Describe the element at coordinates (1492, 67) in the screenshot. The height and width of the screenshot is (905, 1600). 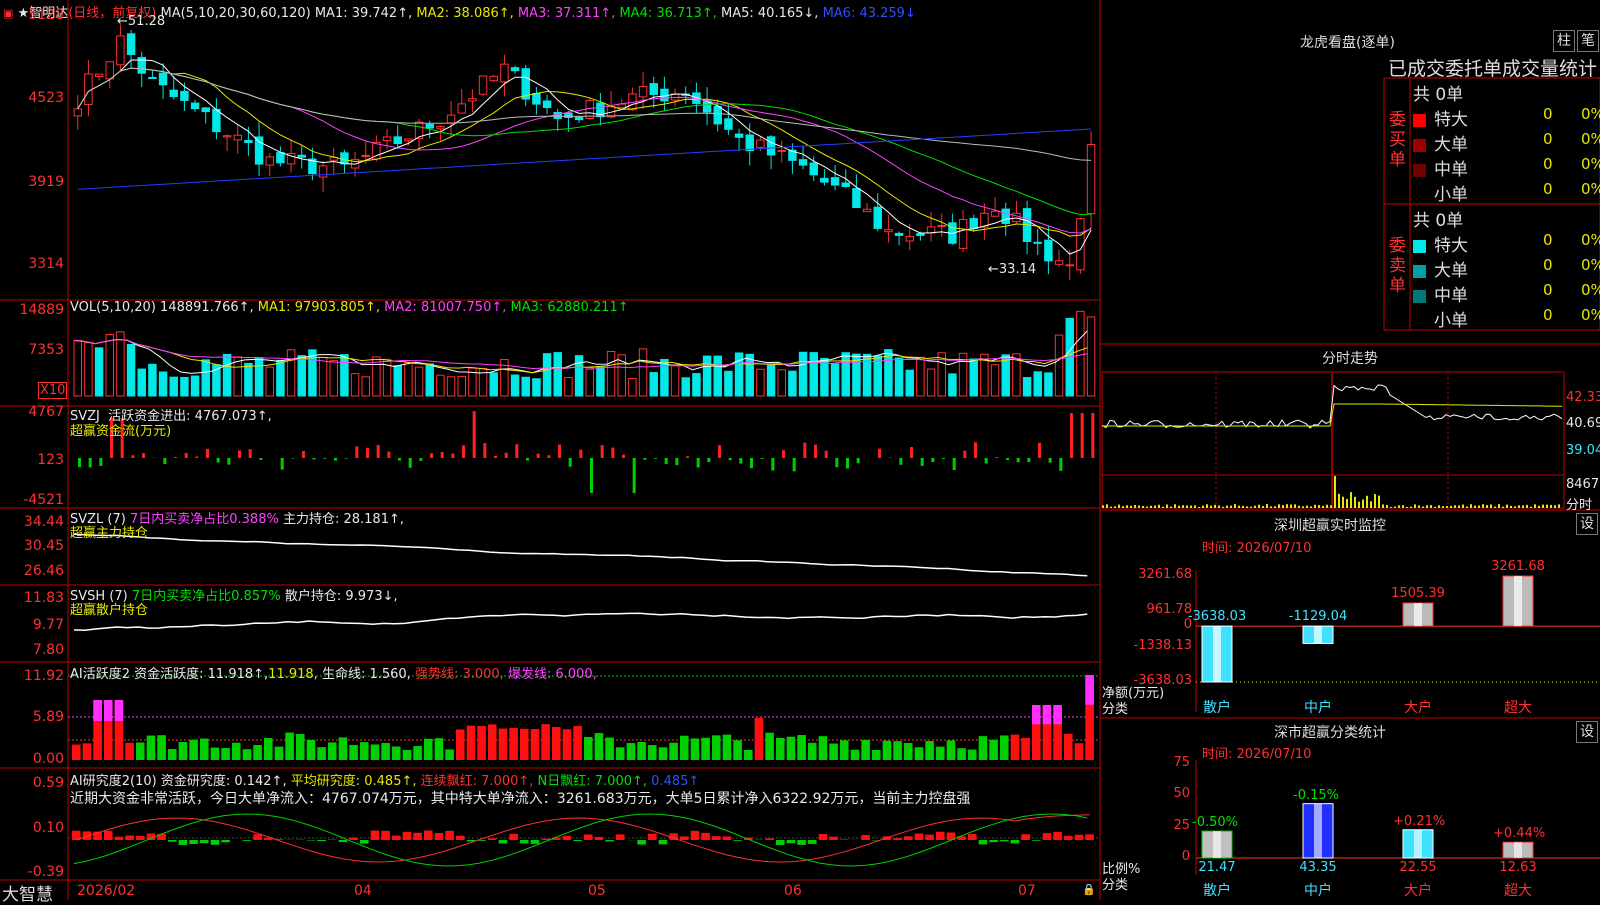
I see `stats-title: 已成交委托单成交量统计` at that location.